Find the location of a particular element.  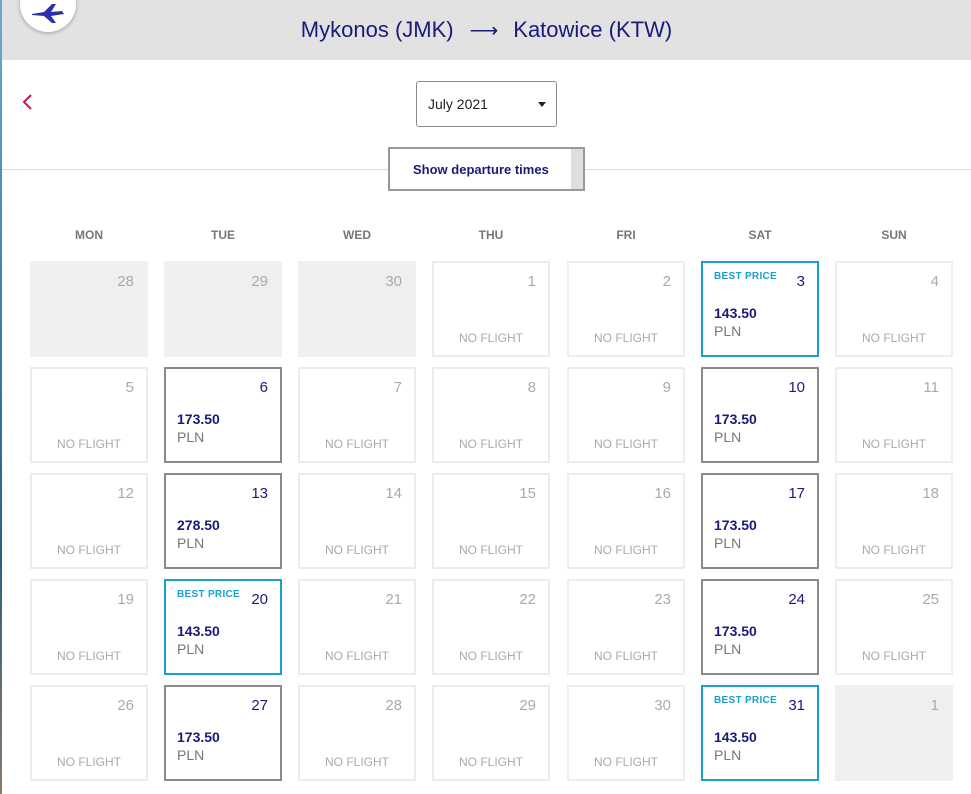

day-number: 7 is located at coordinates (397, 387).